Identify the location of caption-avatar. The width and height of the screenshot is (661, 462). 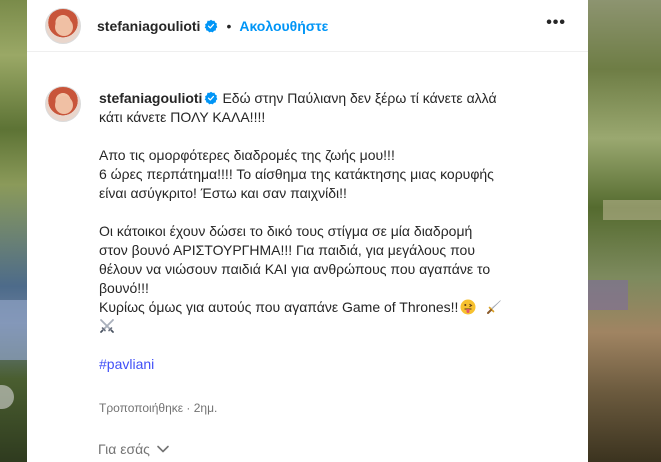
(63, 104).